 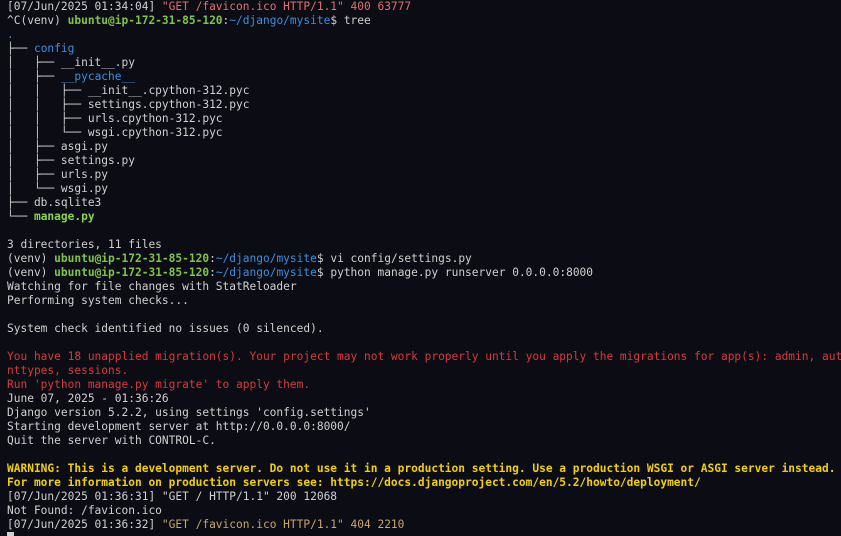 What do you see at coordinates (424, 371) in the screenshot?
I see `terminal-line: nttypes, sessions.` at bounding box center [424, 371].